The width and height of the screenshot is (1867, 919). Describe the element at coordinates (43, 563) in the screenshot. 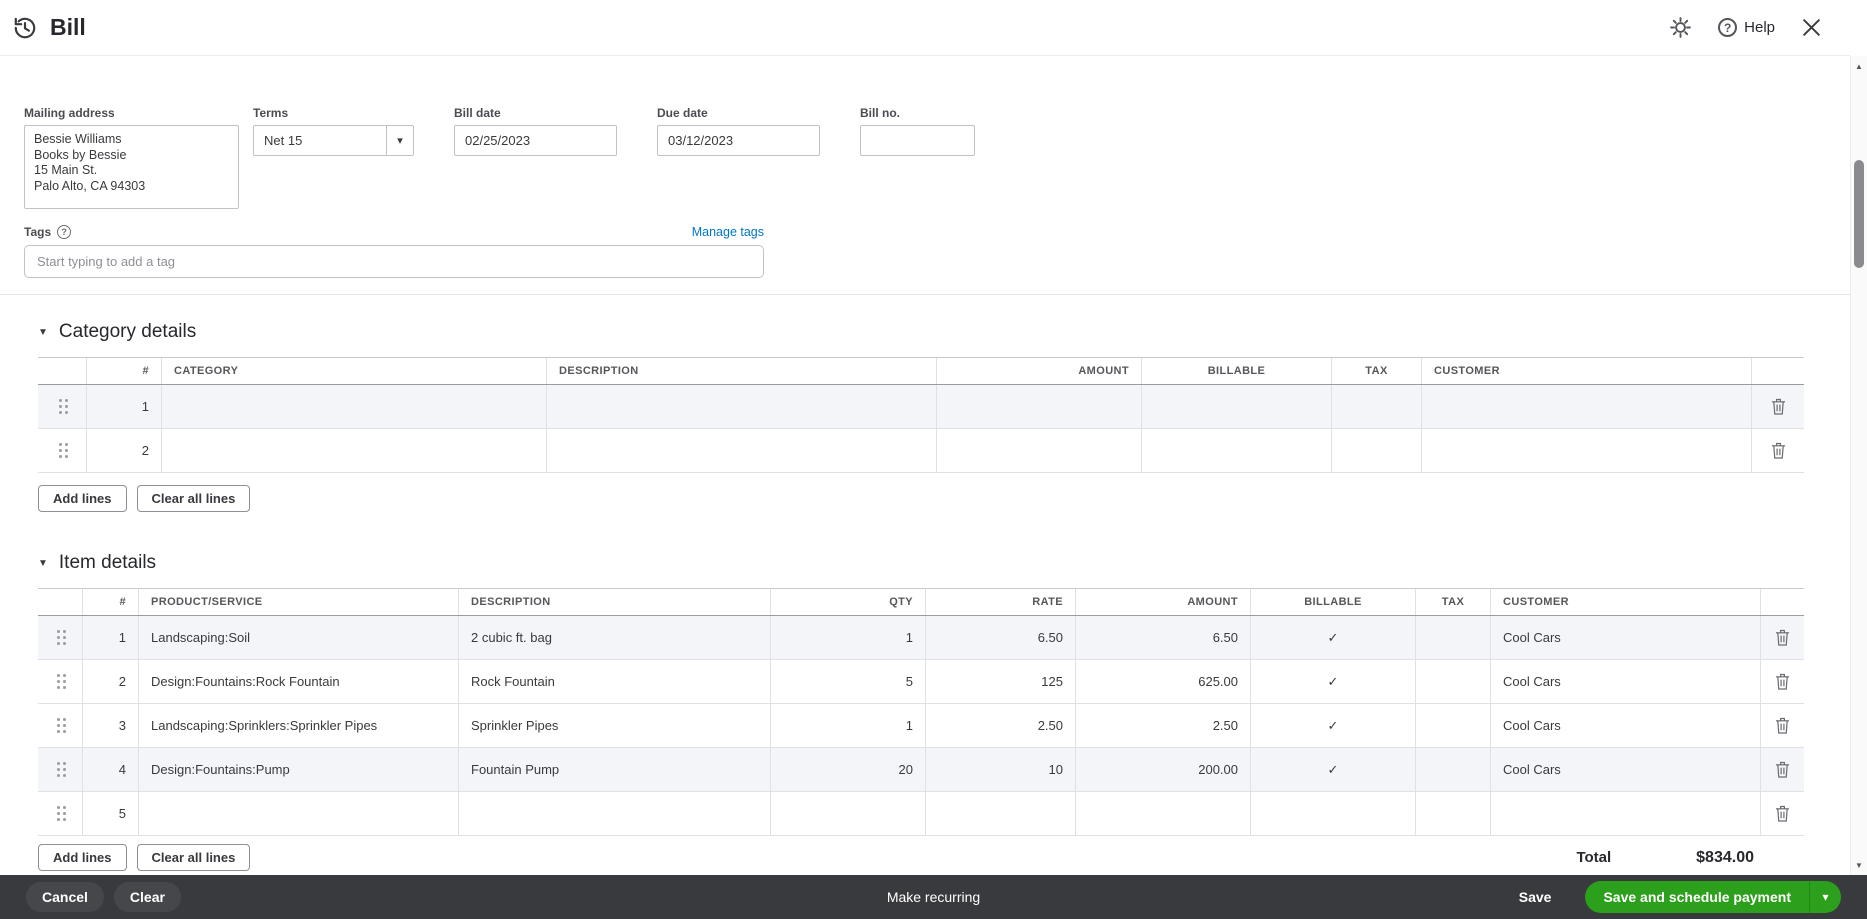

I see `collapse-item-icon: ▼` at that location.